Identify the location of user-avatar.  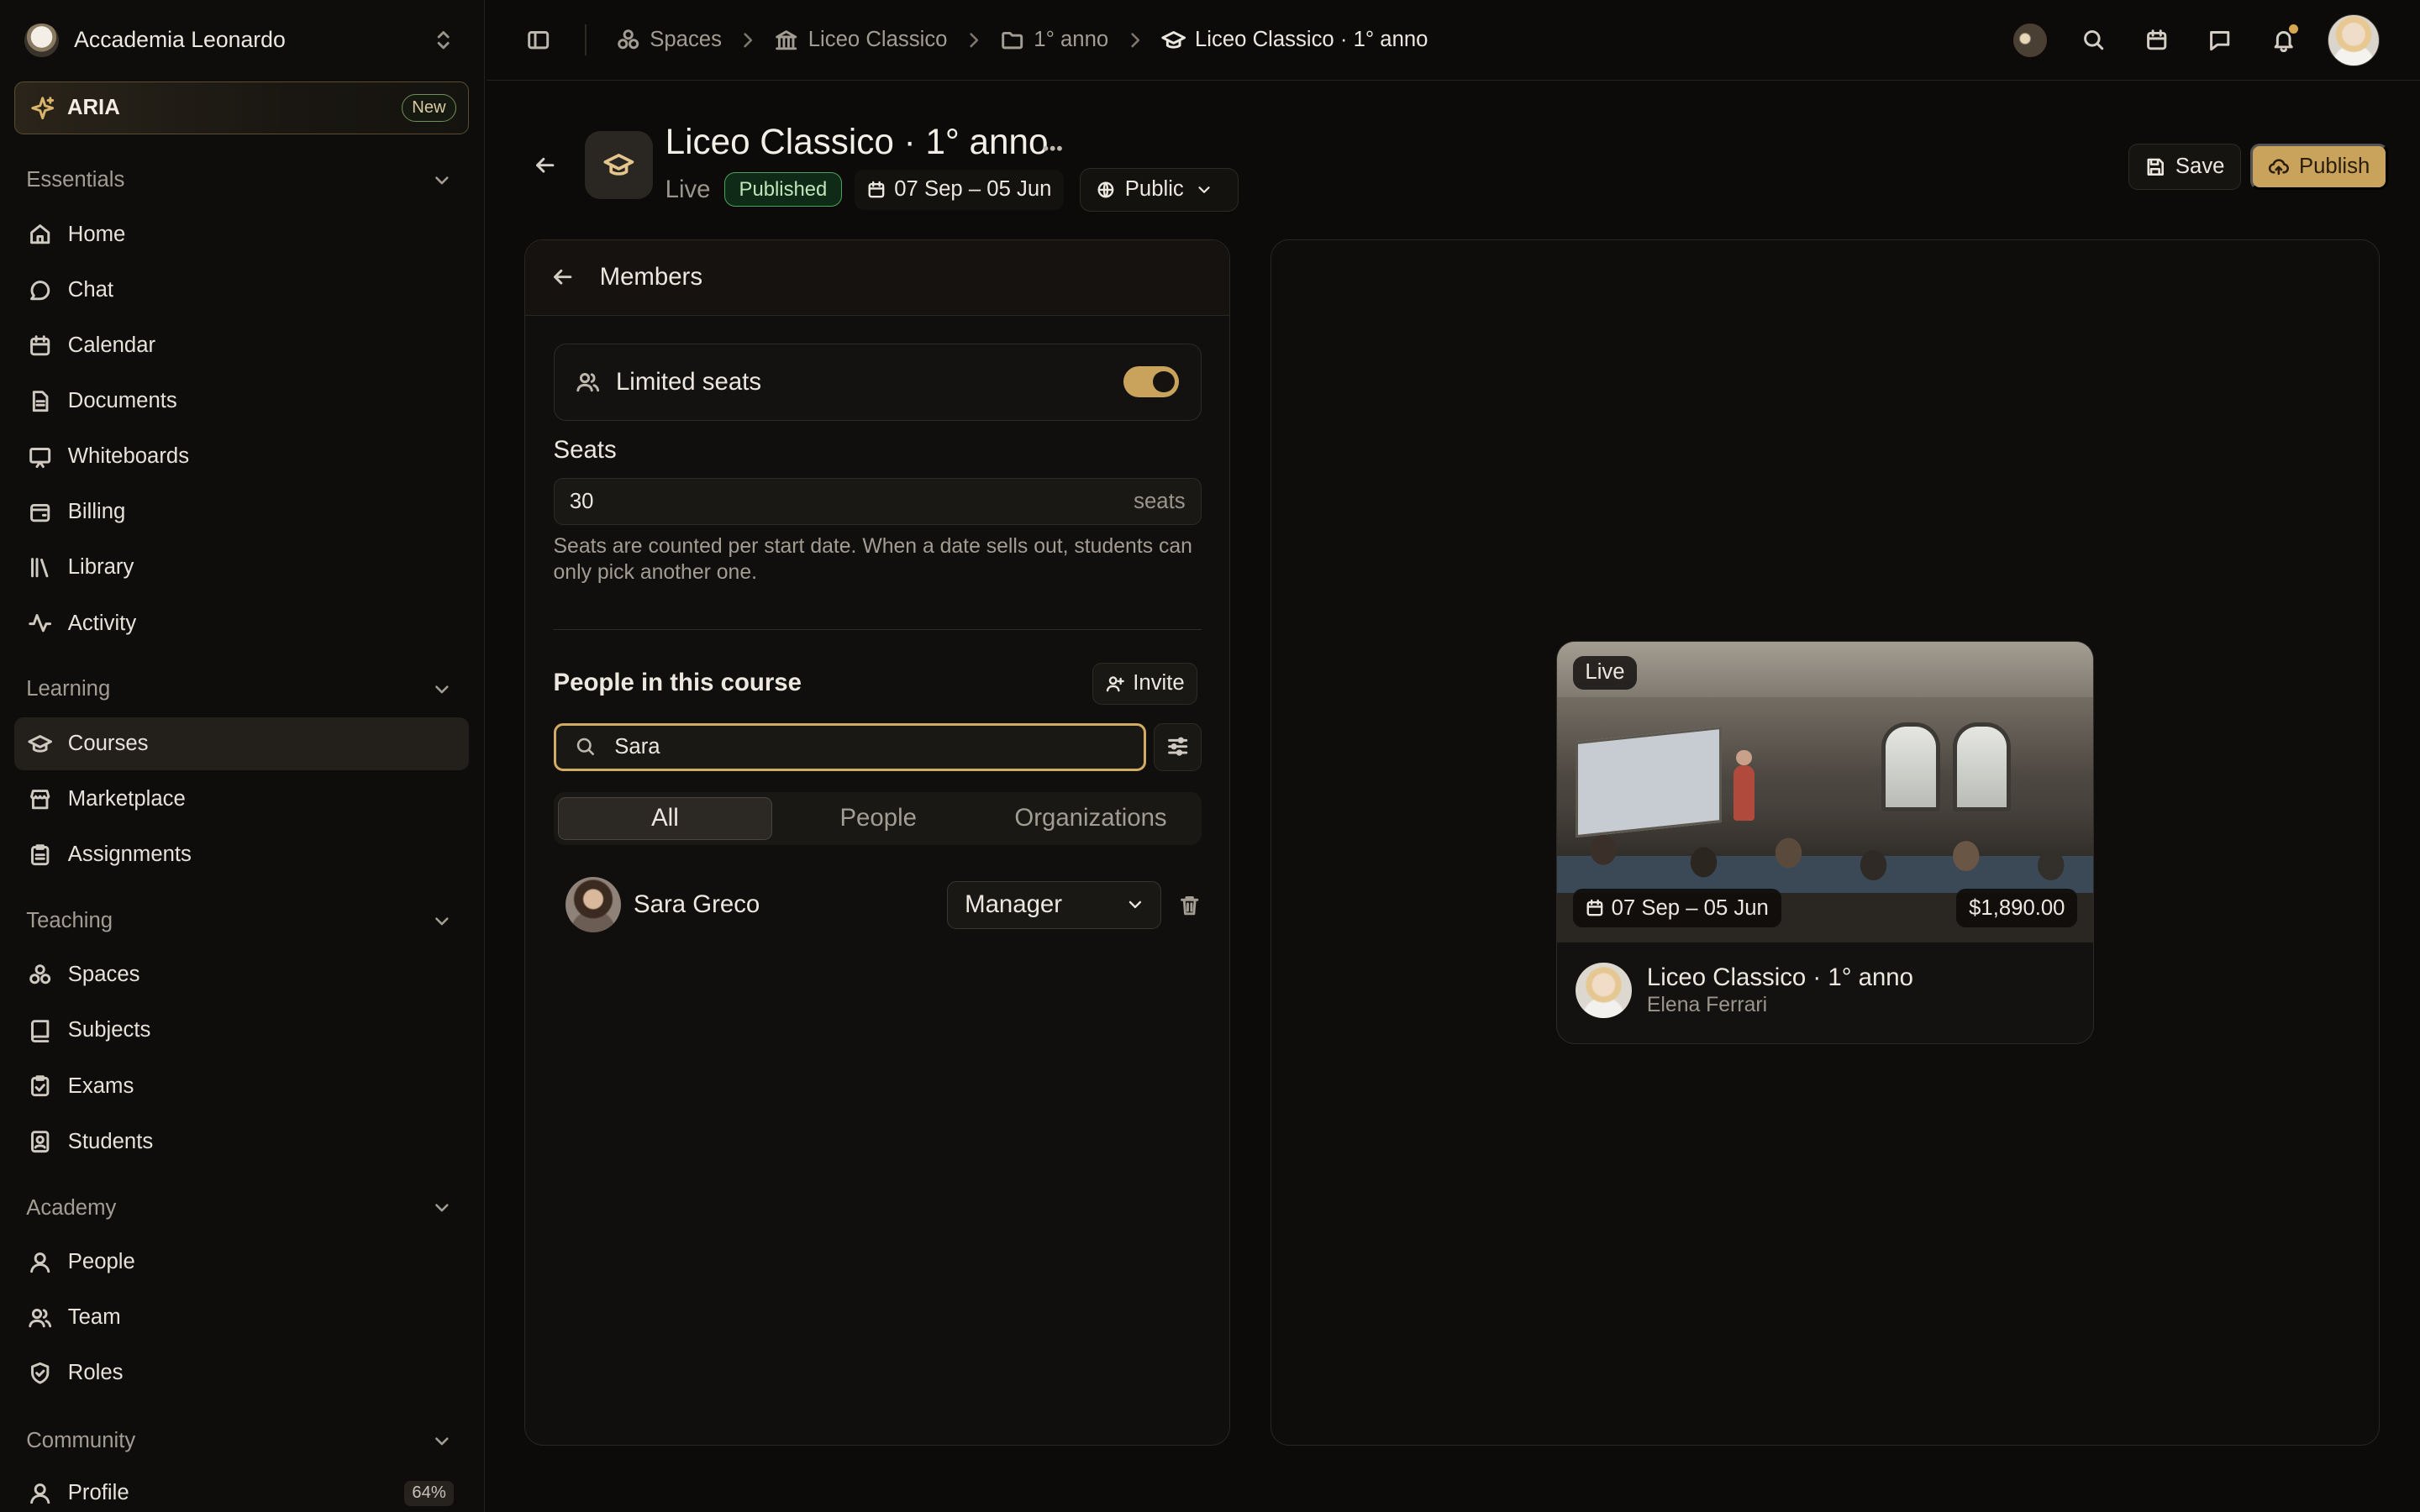
(2354, 39).